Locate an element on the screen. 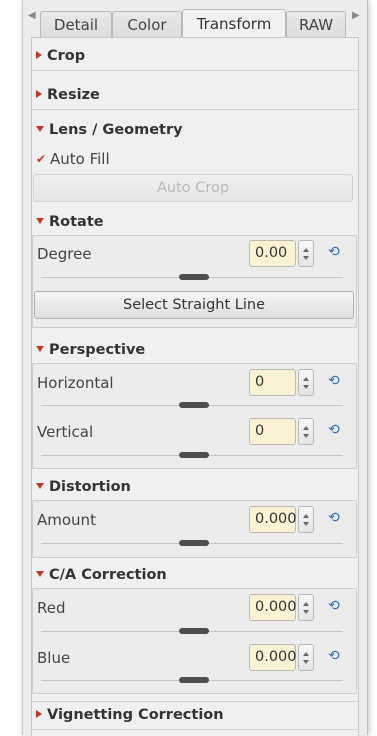 The height and width of the screenshot is (736, 377). ca-correction-title: C/A Correction is located at coordinates (101, 575).